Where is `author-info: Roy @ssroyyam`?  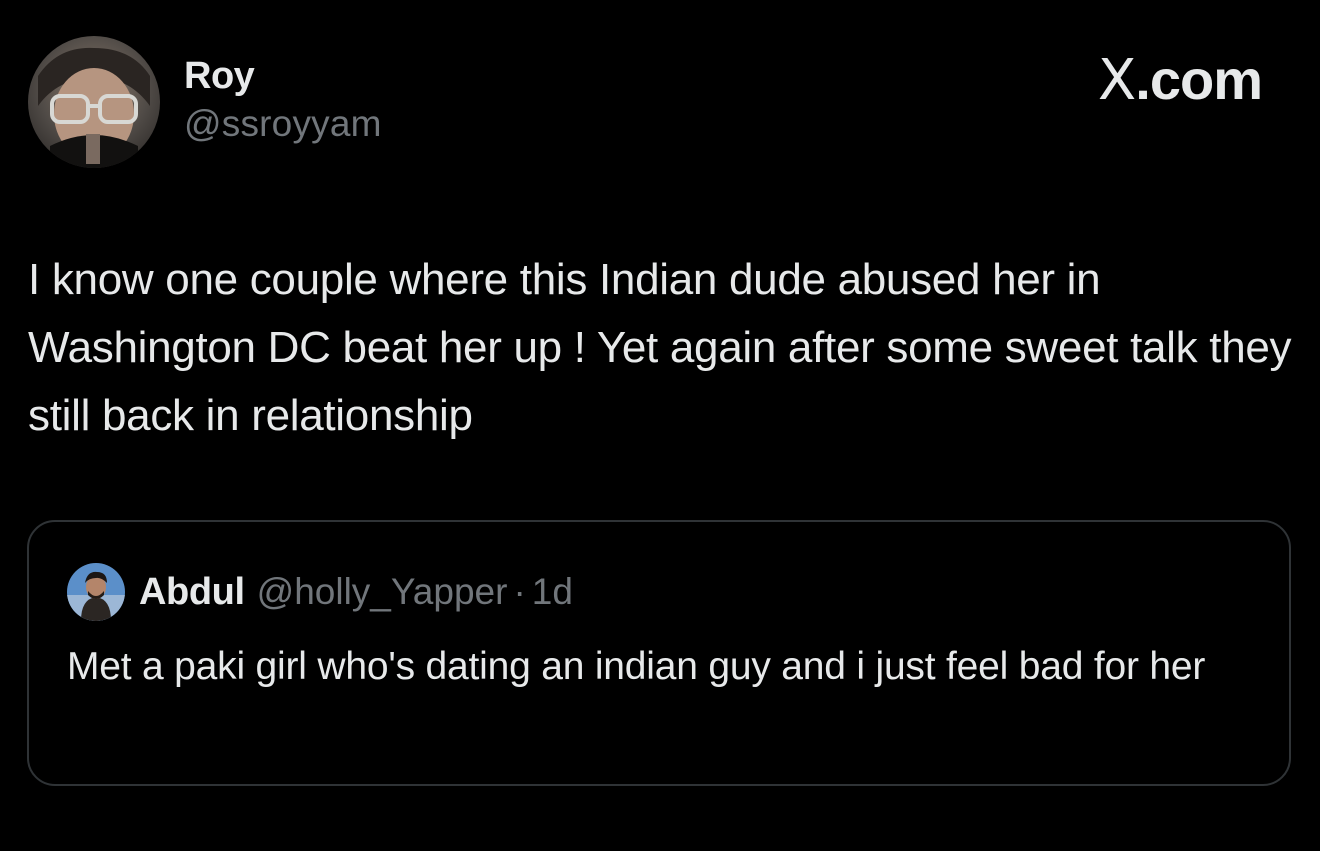
author-info: Roy @ssroyyam is located at coordinates (283, 100).